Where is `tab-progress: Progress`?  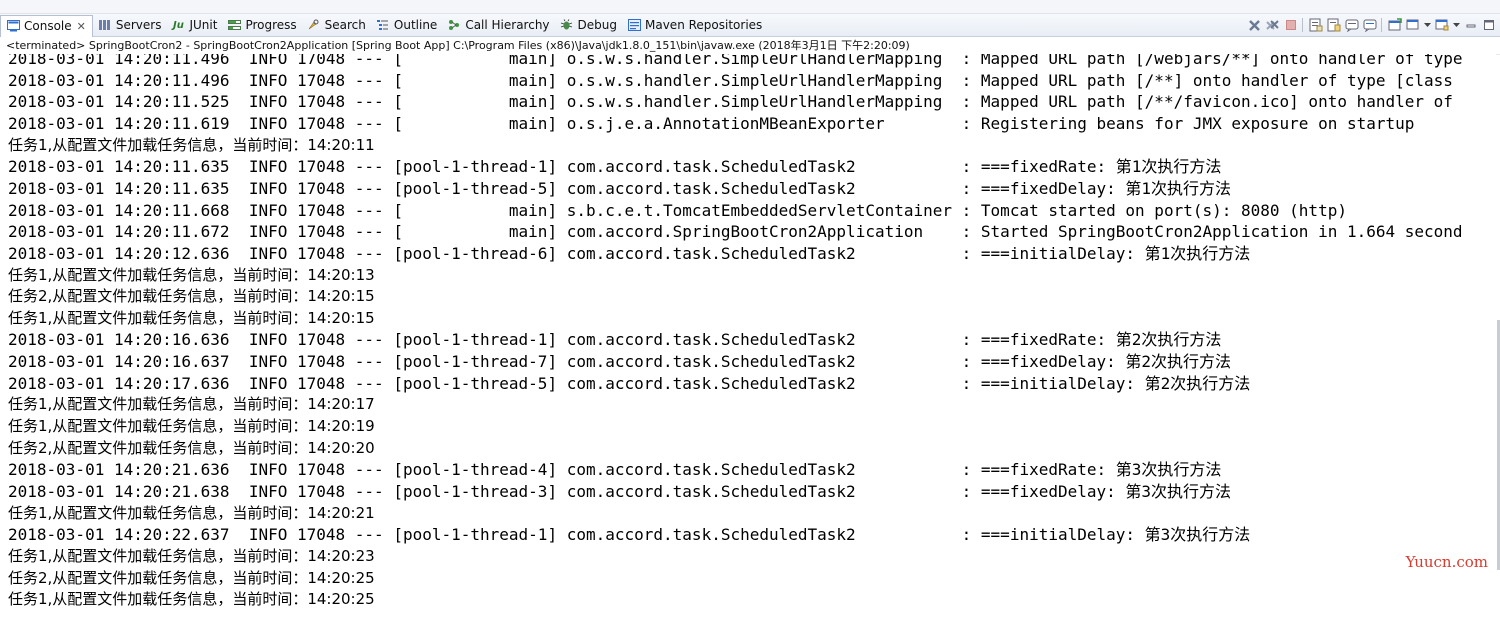
tab-progress: Progress is located at coordinates (261, 25).